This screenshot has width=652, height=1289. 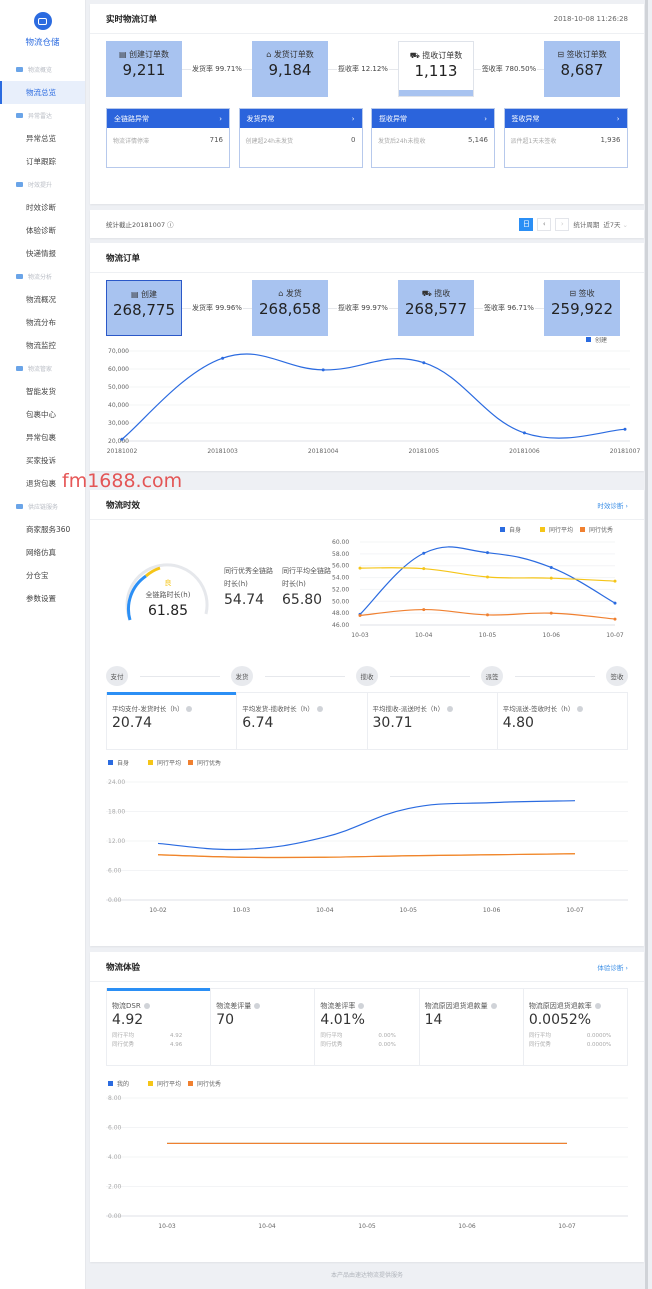 What do you see at coordinates (122, 481) in the screenshot?
I see `watermark: fm1688.com` at bounding box center [122, 481].